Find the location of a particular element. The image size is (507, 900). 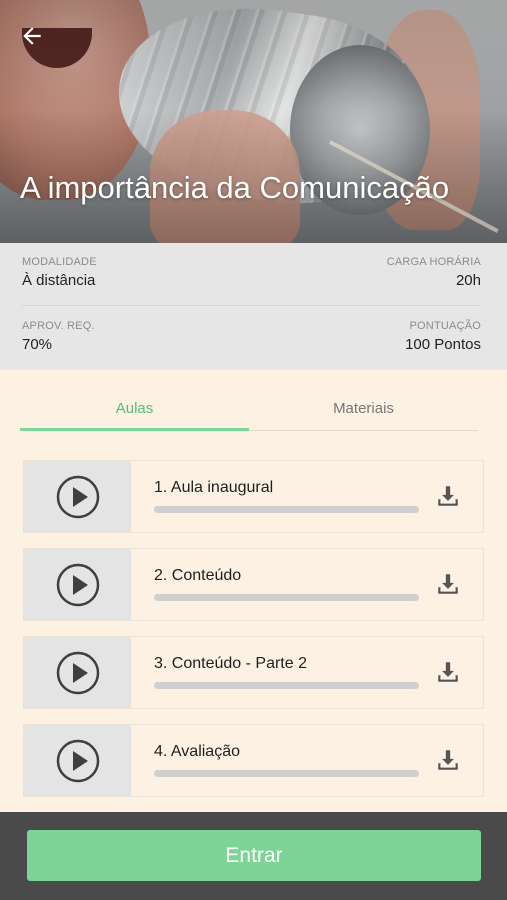

tab-aulas: Aulas is located at coordinates (134, 408).